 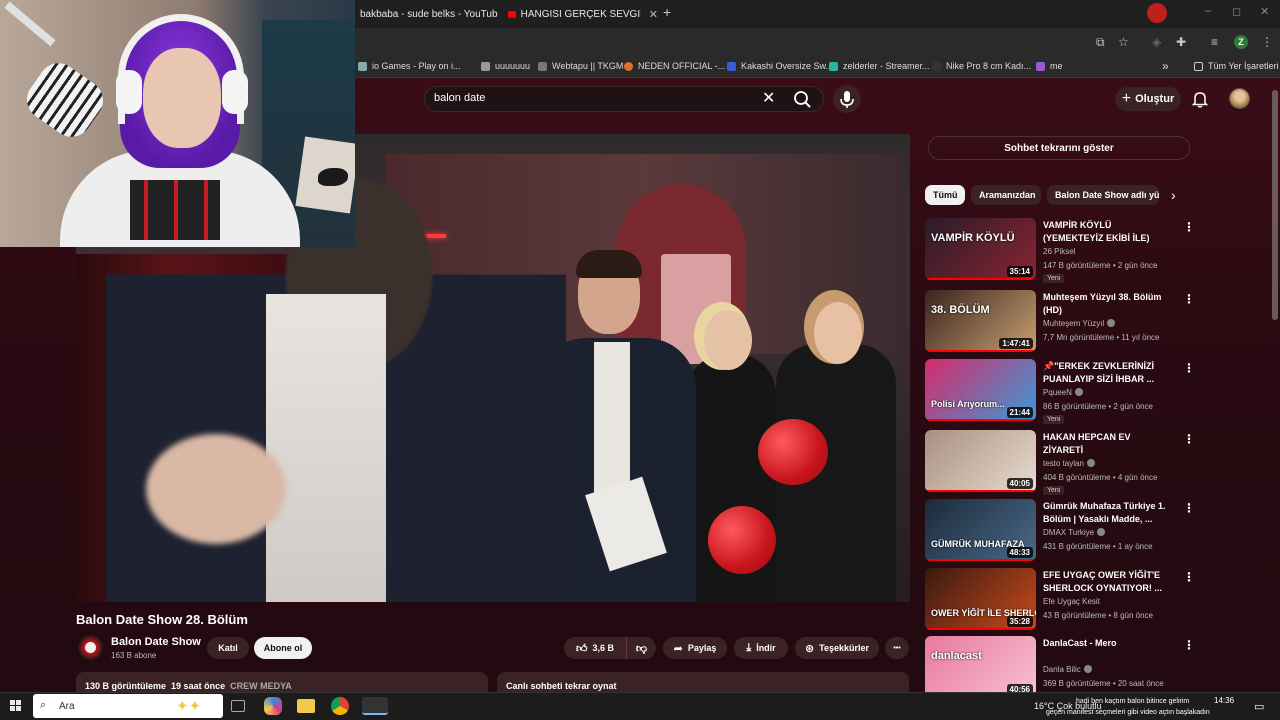 What do you see at coordinates (1208, 11) in the screenshot?
I see `minimize-icon: –` at bounding box center [1208, 11].